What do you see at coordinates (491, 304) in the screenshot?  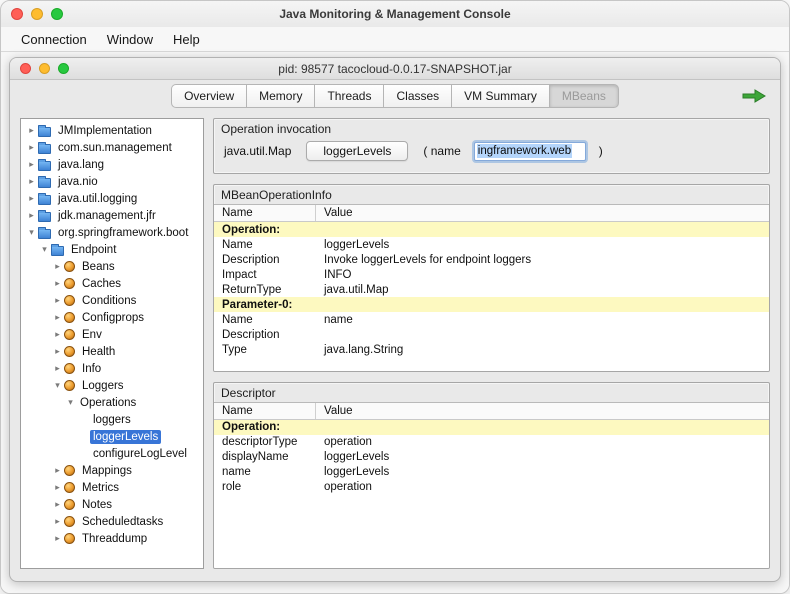 I see `table-row: Parameter-0:` at bounding box center [491, 304].